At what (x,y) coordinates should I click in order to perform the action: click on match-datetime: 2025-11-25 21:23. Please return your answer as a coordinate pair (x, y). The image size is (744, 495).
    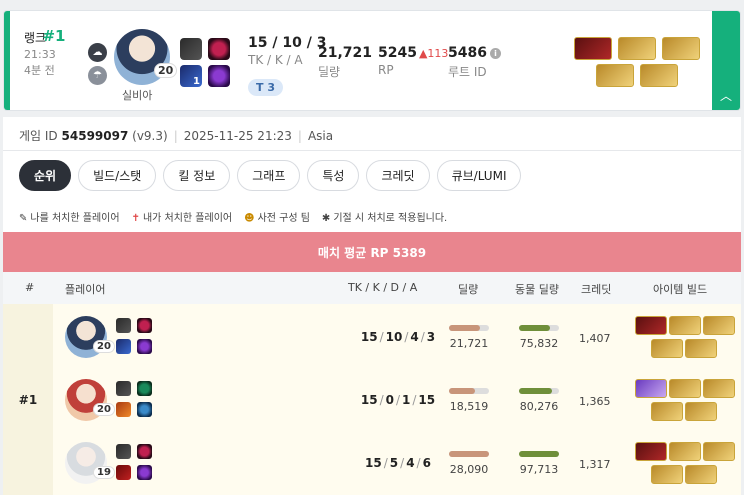
    Looking at the image, I should click on (237, 136).